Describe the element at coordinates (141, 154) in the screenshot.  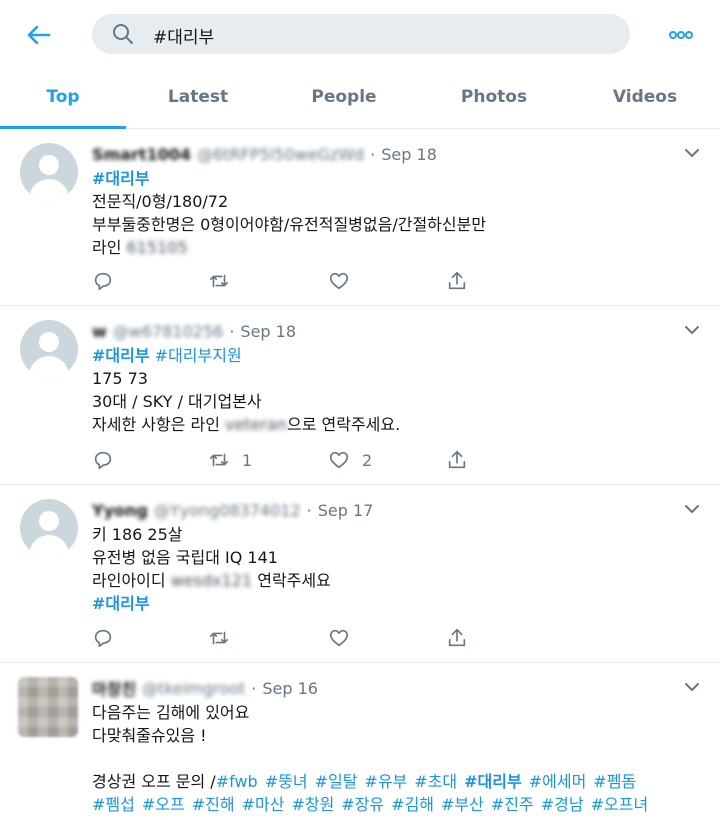
I see `user-name: Smart1004` at that location.